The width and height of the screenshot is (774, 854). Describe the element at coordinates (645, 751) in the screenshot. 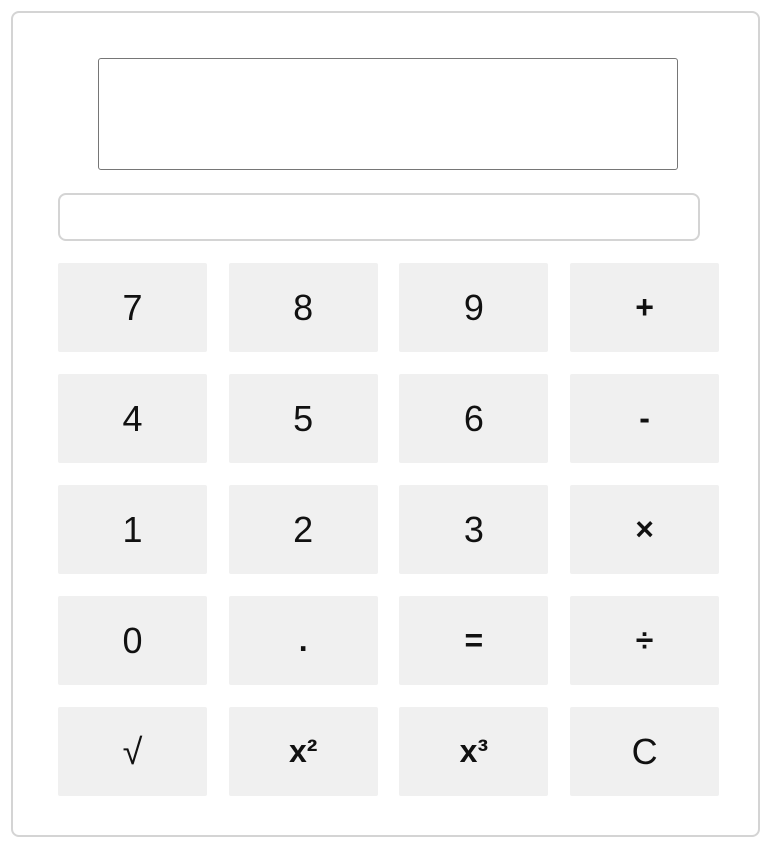

I see `clear-button: C` at that location.